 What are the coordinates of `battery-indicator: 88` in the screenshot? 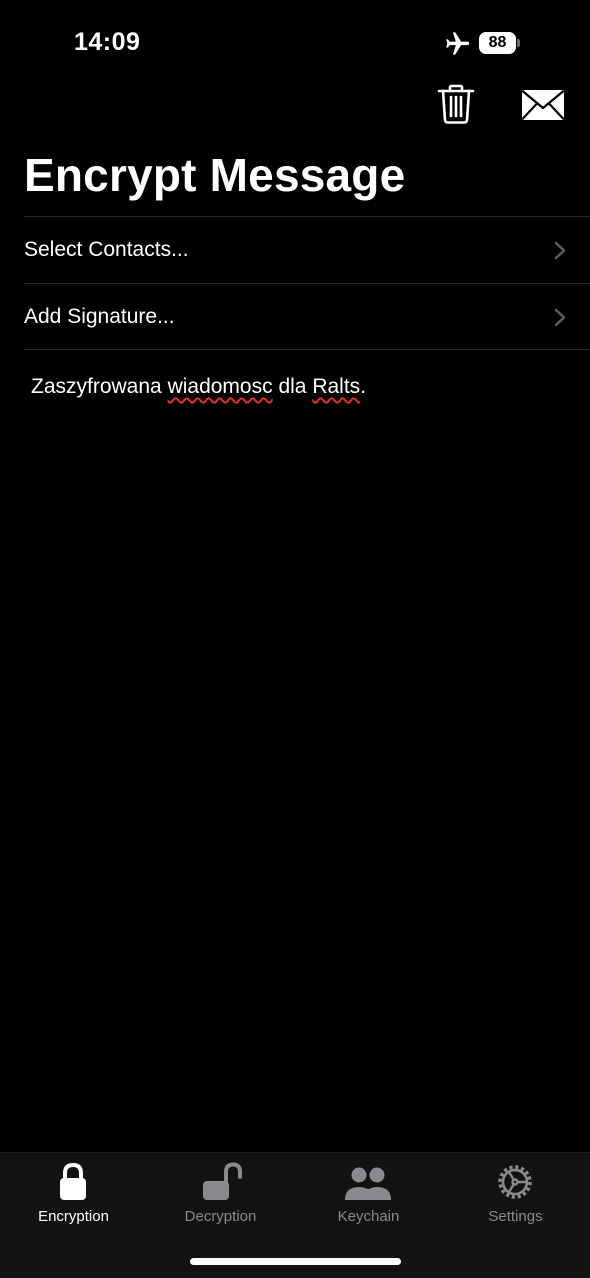 It's located at (497, 43).